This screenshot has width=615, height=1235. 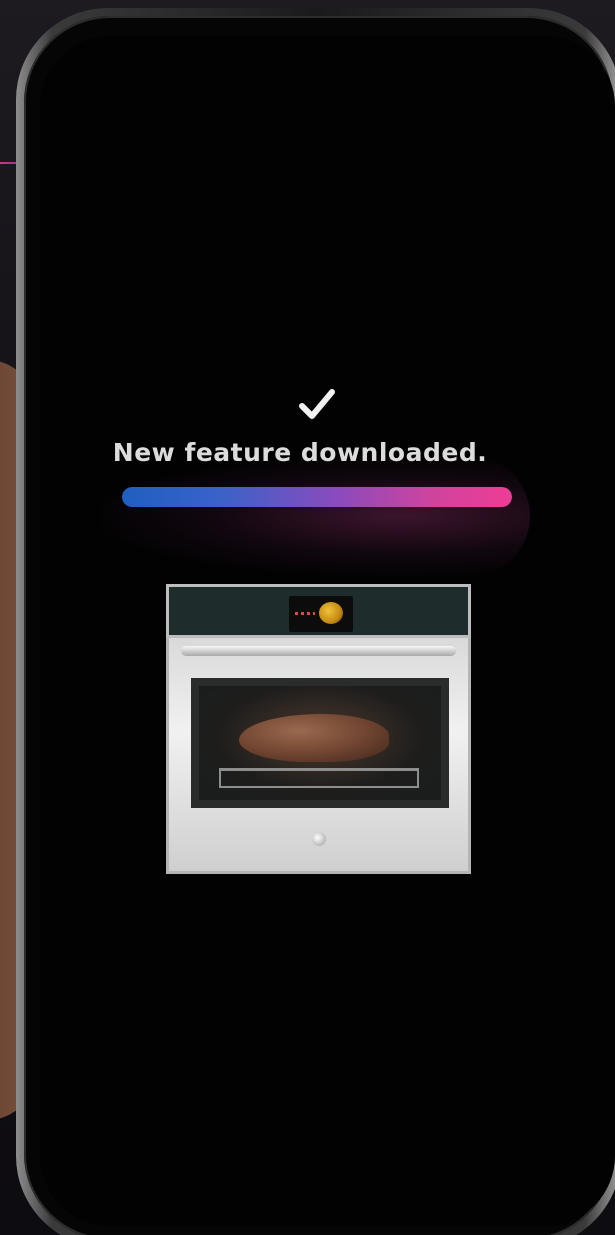 I want to click on progress-bar-fill, so click(x=317, y=497).